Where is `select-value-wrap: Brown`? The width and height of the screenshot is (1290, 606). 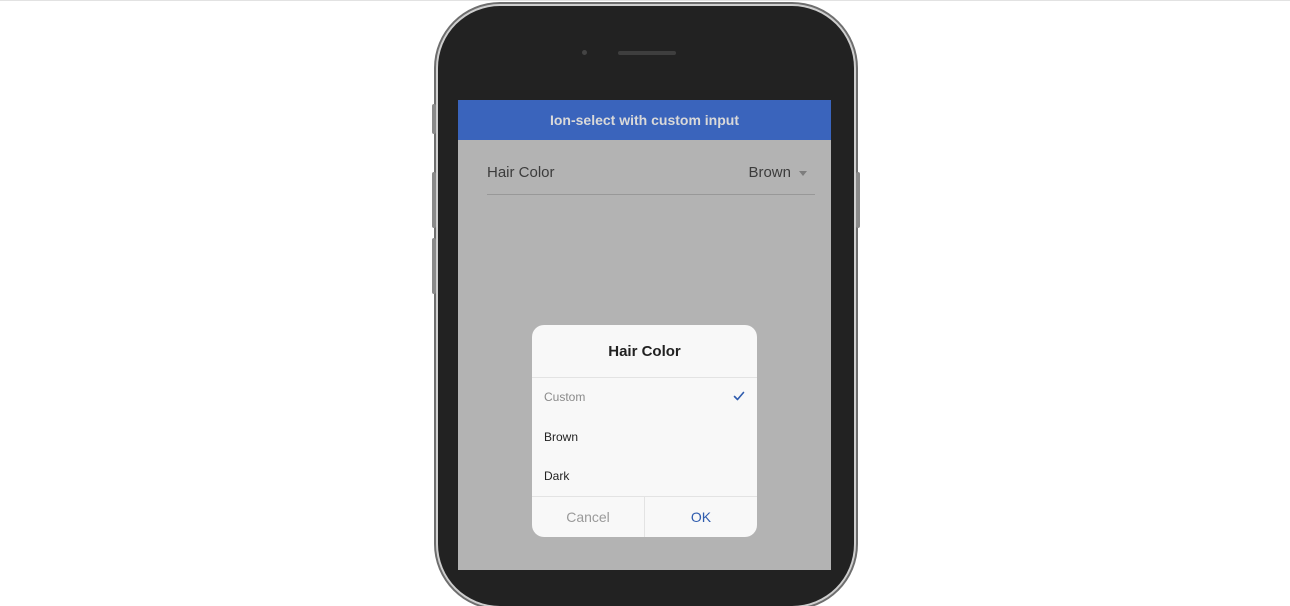 select-value-wrap: Brown is located at coordinates (777, 172).